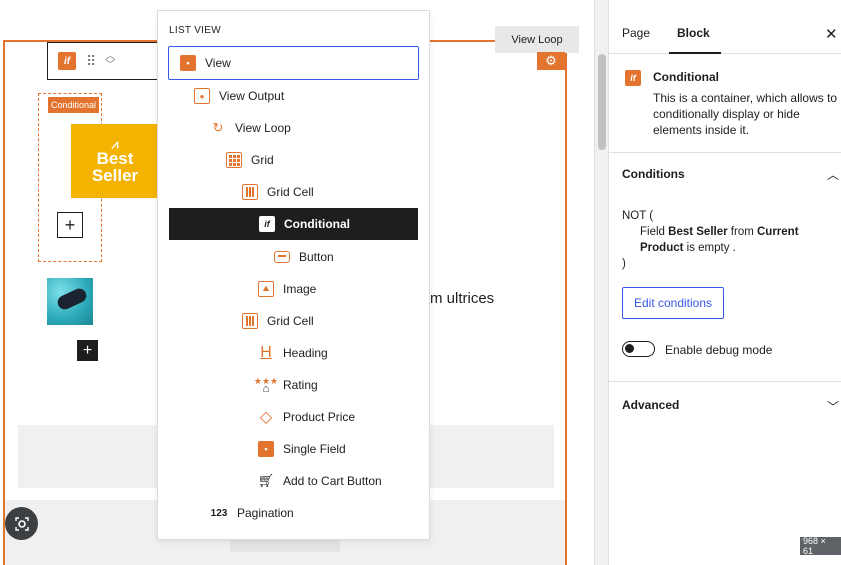 Image resolution: width=841 pixels, height=565 pixels. I want to click on field-word: Field, so click(652, 232).